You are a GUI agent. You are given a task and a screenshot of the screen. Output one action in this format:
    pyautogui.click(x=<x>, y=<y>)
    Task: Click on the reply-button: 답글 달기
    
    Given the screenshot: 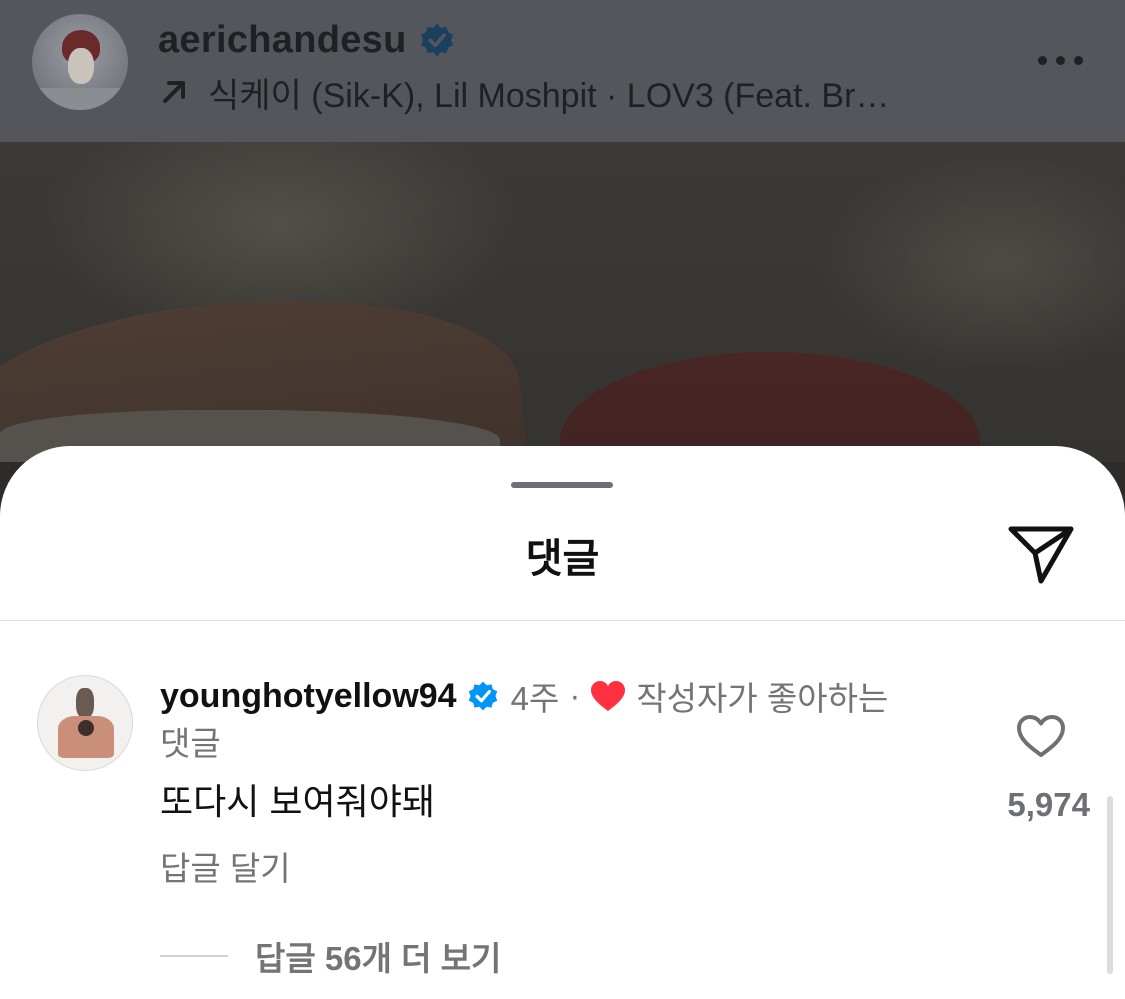 What is the action you would take?
    pyautogui.click(x=225, y=866)
    